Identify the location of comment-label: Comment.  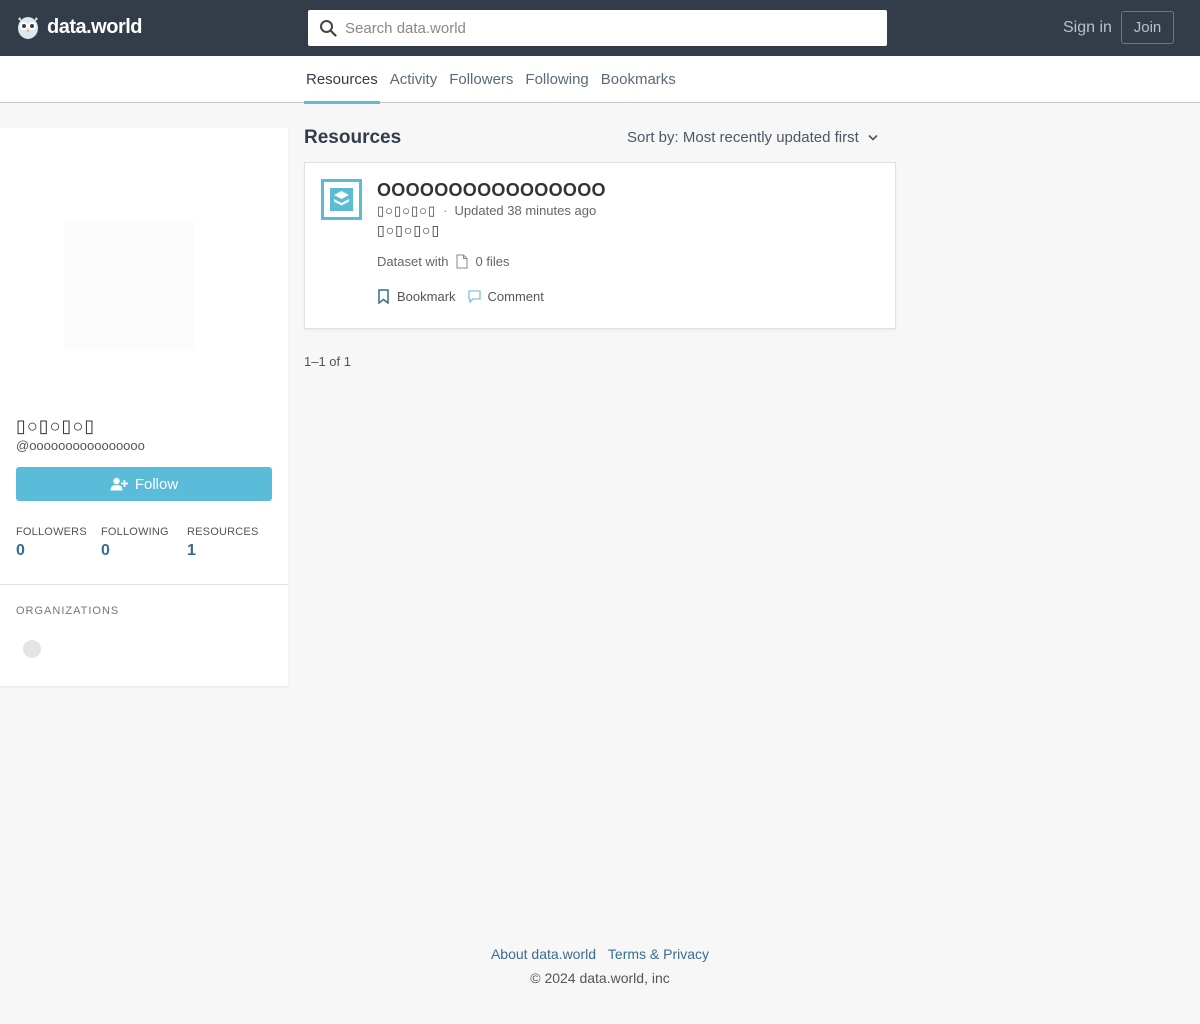
(515, 296).